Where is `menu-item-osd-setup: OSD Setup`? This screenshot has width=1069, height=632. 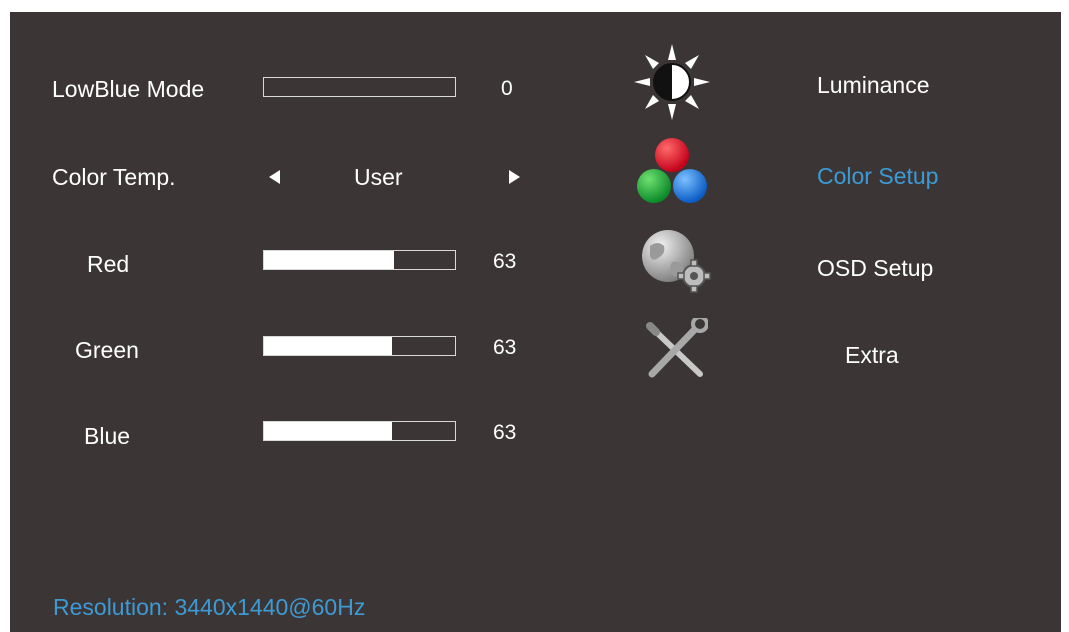 menu-item-osd-setup: OSD Setup is located at coordinates (875, 268).